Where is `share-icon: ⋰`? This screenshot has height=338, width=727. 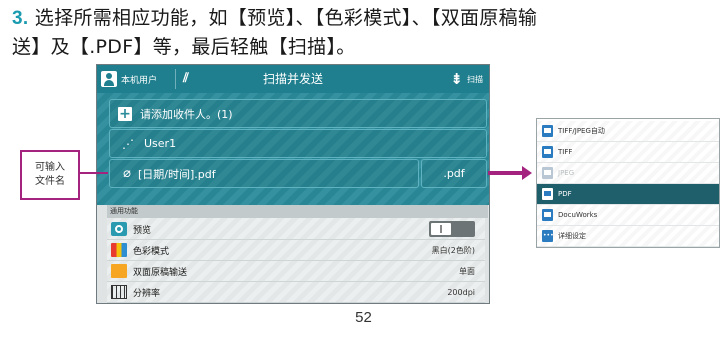 share-icon: ⋰ is located at coordinates (128, 143).